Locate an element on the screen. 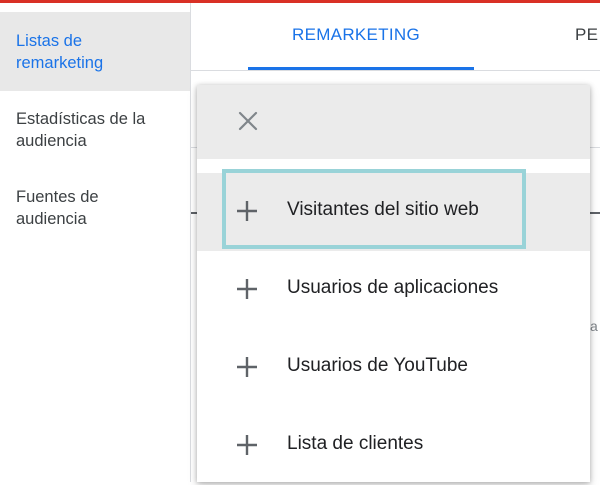 The width and height of the screenshot is (600, 485). menu-item-customer-list: Lista de clientes is located at coordinates (393, 446).